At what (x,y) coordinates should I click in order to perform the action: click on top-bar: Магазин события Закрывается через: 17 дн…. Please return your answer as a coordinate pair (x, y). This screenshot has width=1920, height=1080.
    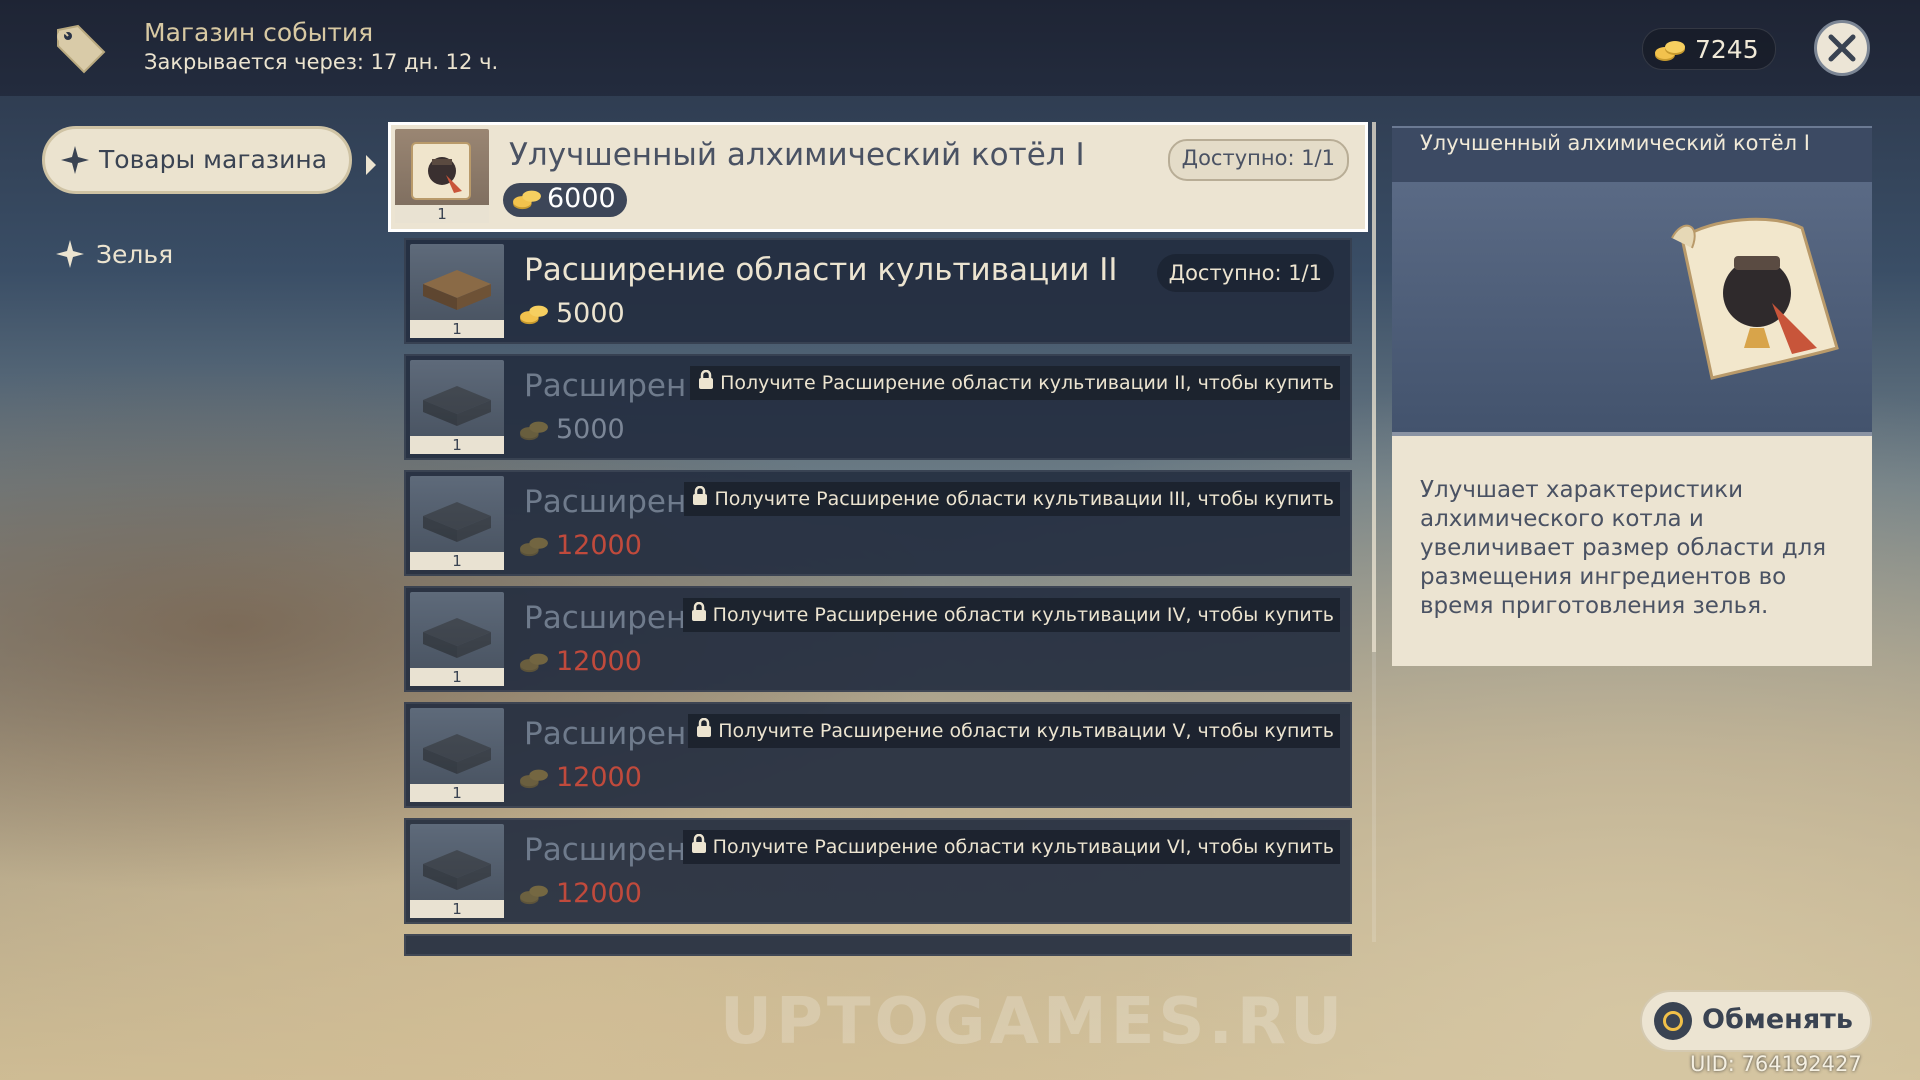
    Looking at the image, I should click on (960, 48).